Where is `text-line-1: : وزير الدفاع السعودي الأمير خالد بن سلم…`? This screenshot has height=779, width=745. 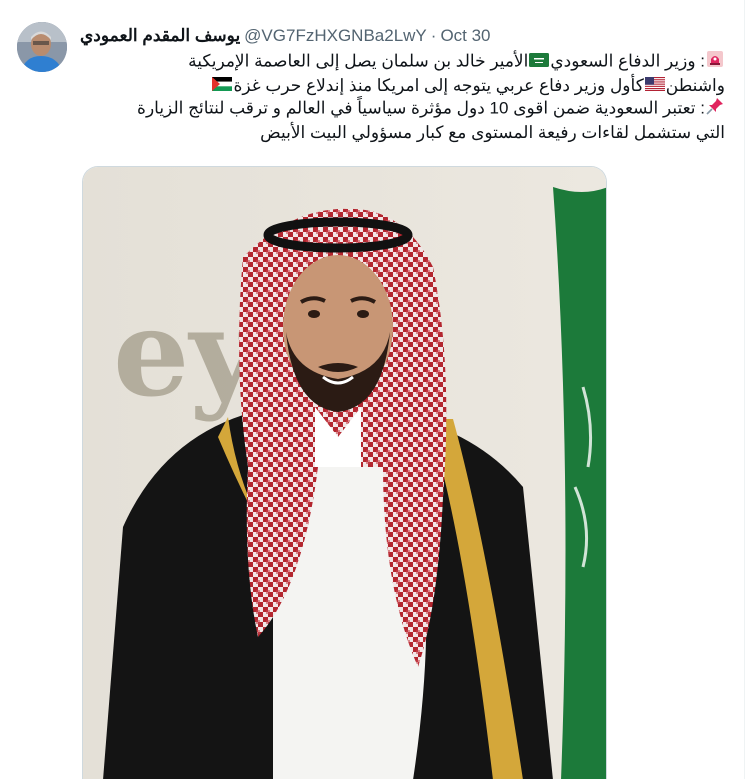
text-line-1: : وزير الدفاع السعودي الأمير خالد بن سلم… is located at coordinates (402, 62).